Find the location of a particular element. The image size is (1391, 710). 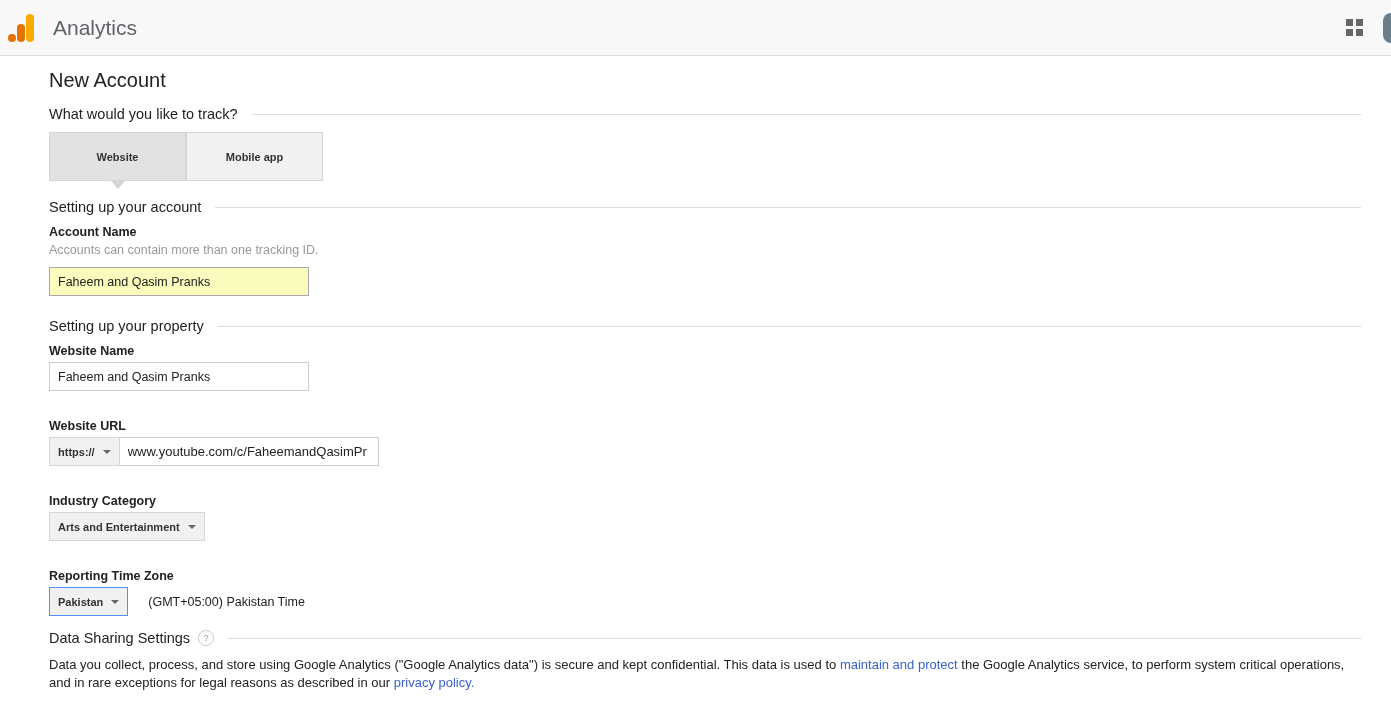

page-title: New Account is located at coordinates (108, 80).